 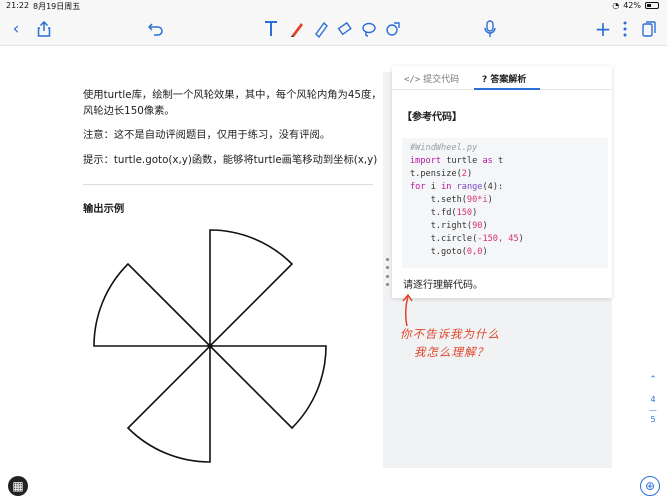 What do you see at coordinates (369, 29) in the screenshot?
I see `lasso-icon` at bounding box center [369, 29].